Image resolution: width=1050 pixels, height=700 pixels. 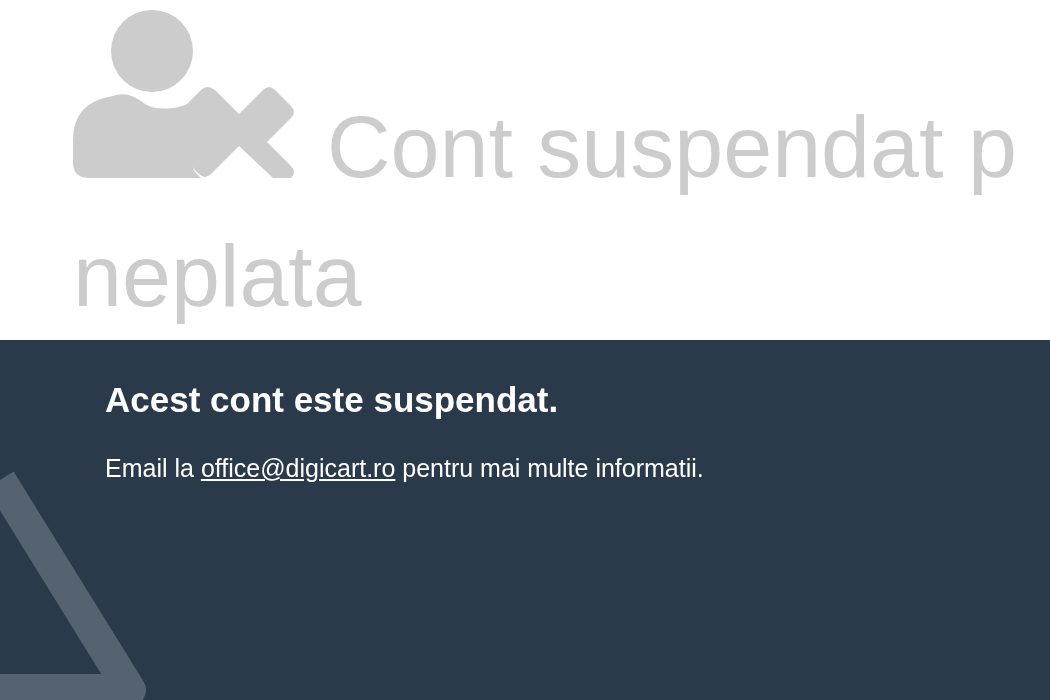 What do you see at coordinates (298, 468) in the screenshot?
I see `email-link: office@digicart.ro` at bounding box center [298, 468].